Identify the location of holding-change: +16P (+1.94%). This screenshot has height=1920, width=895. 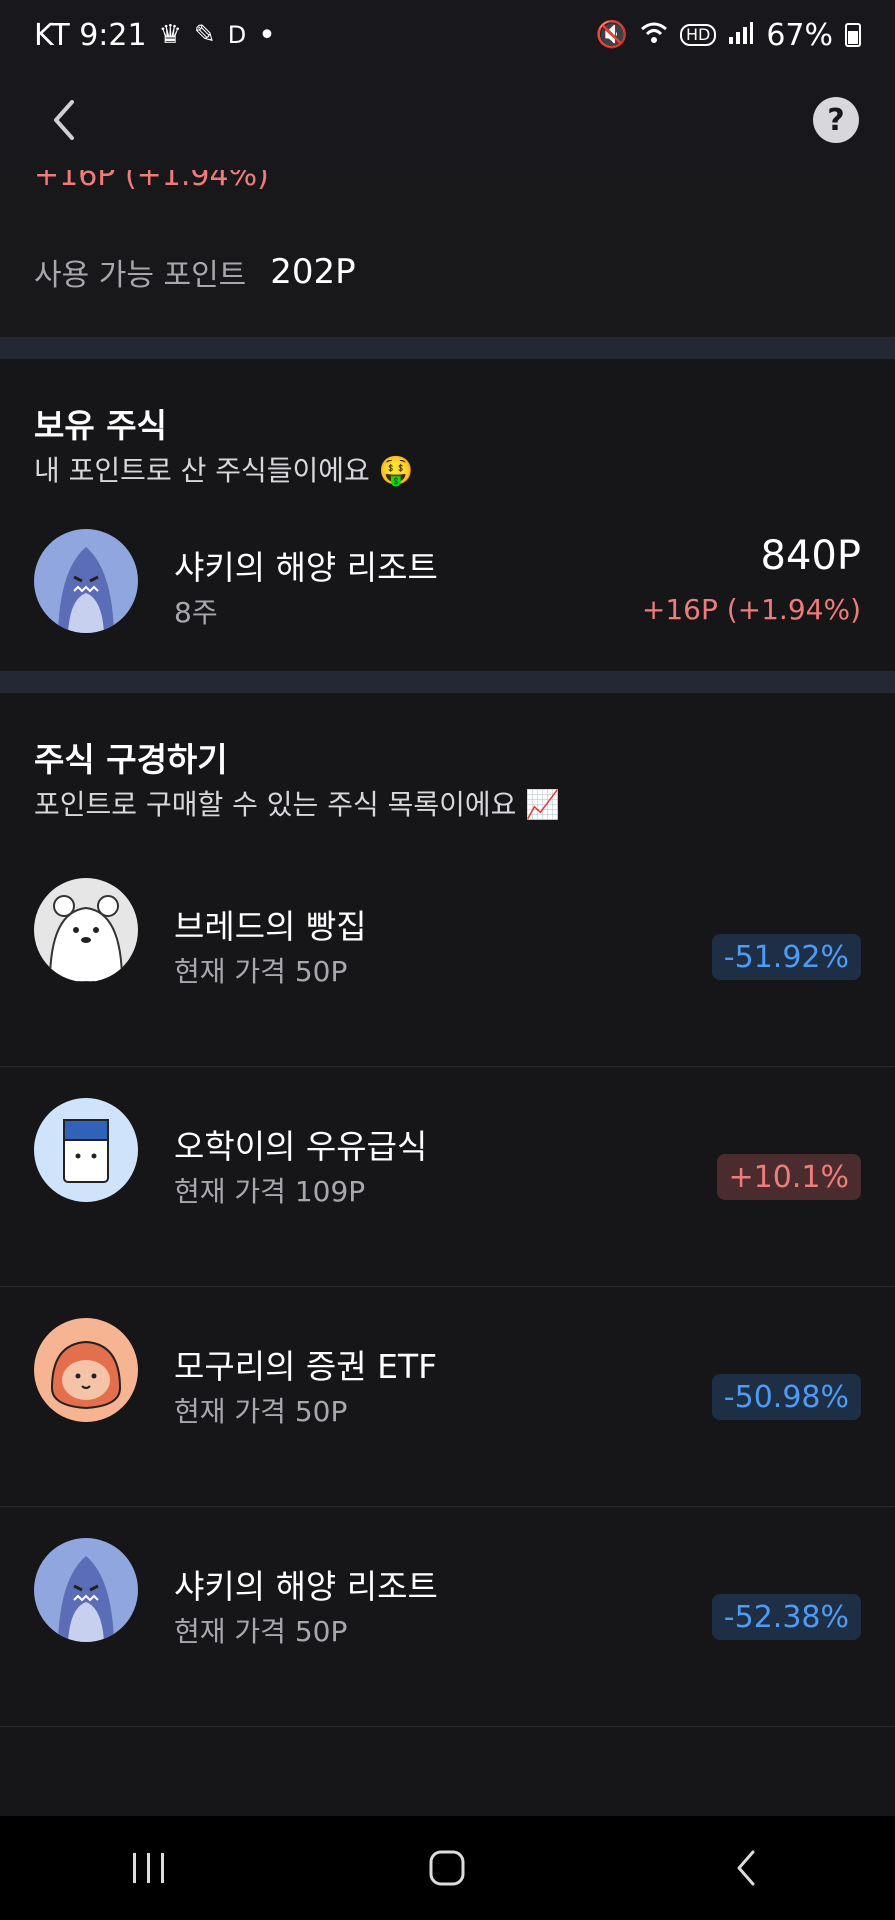
(751, 609).